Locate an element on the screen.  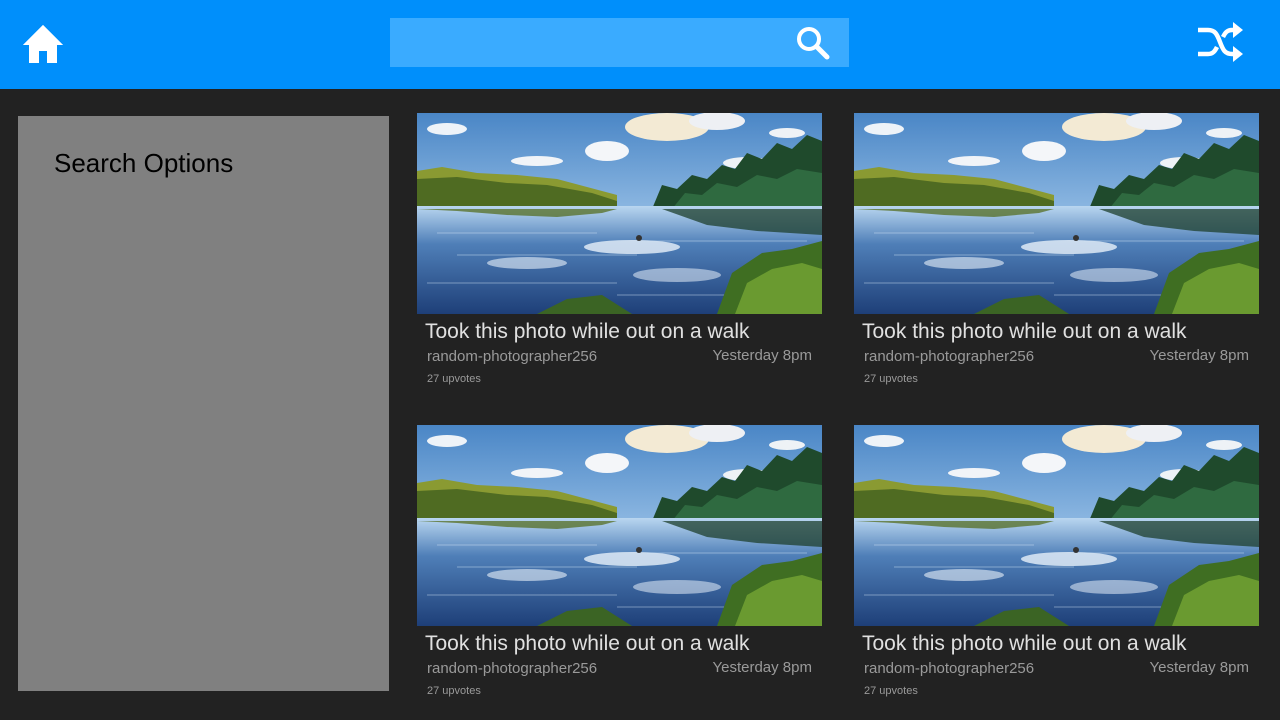
home-button is located at coordinates (43, 44).